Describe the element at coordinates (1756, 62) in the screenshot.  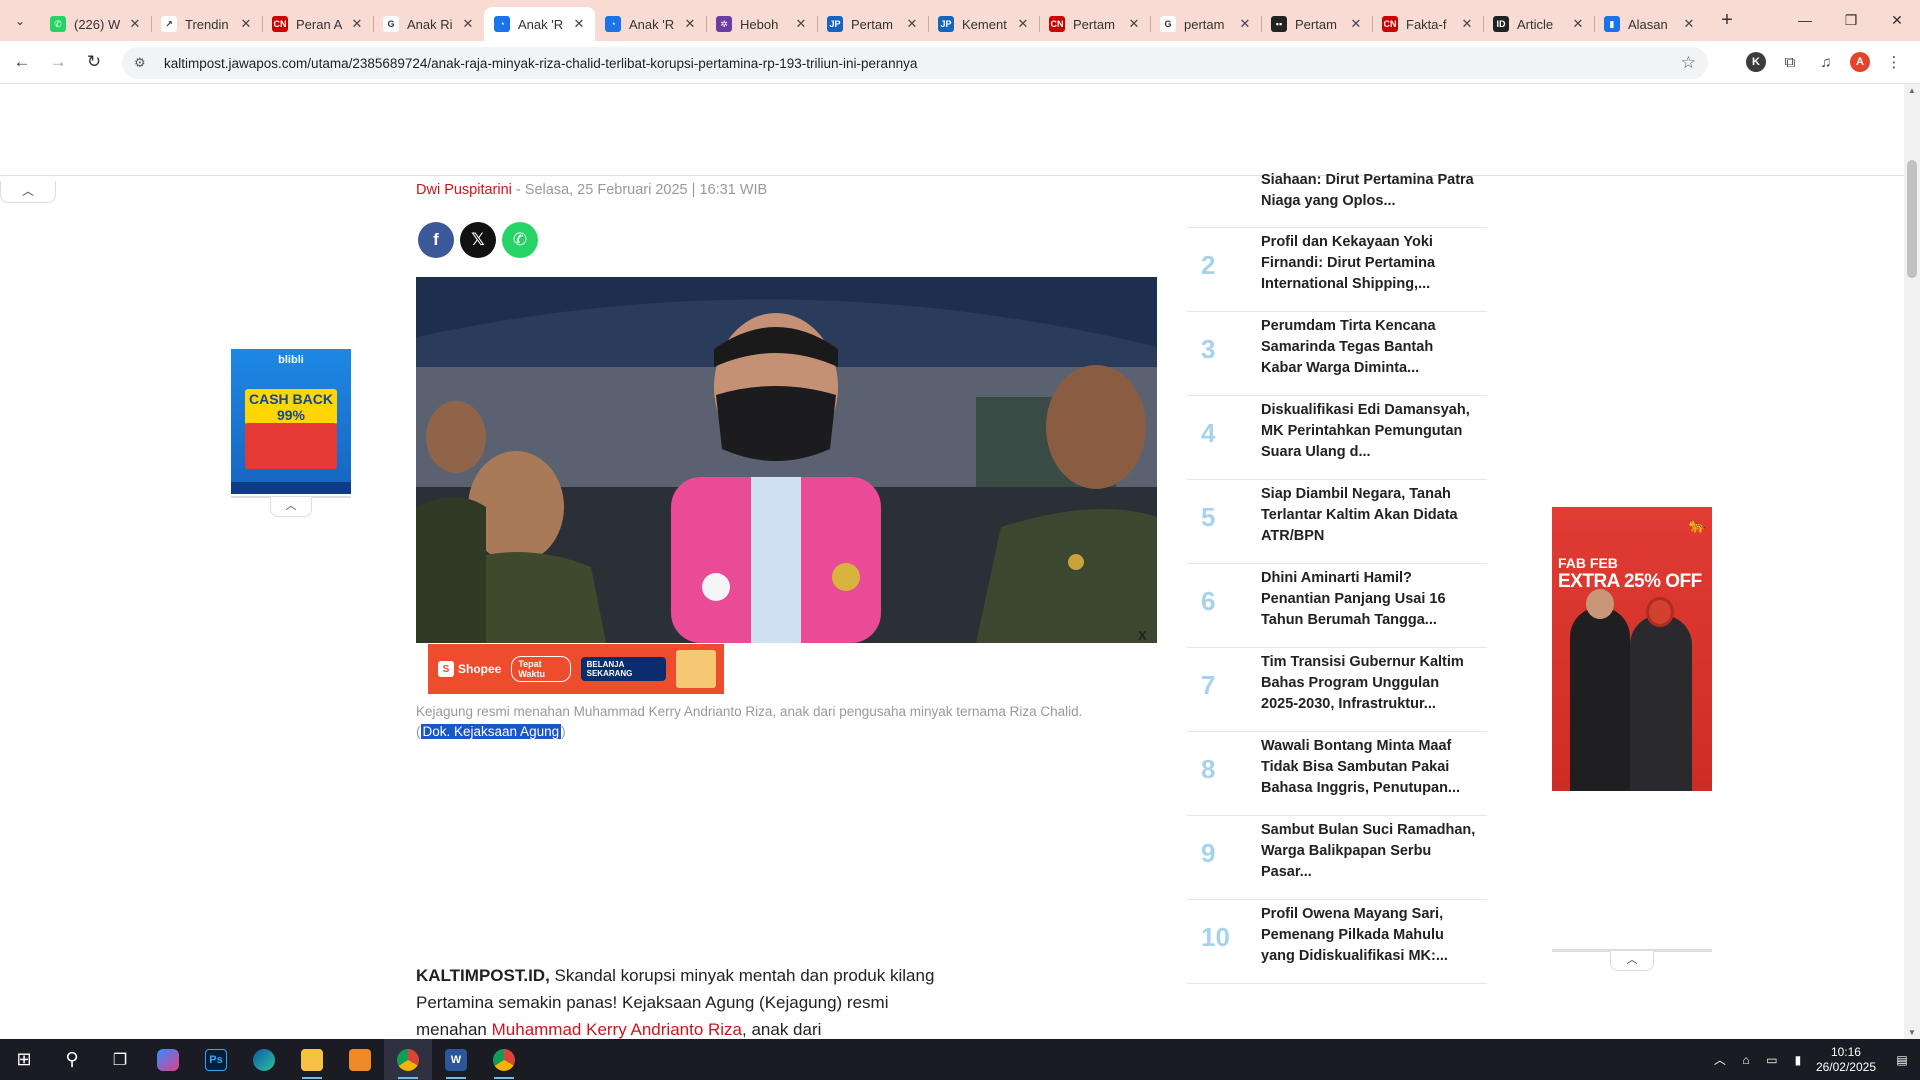
I see `extension-k-icon: K` at that location.